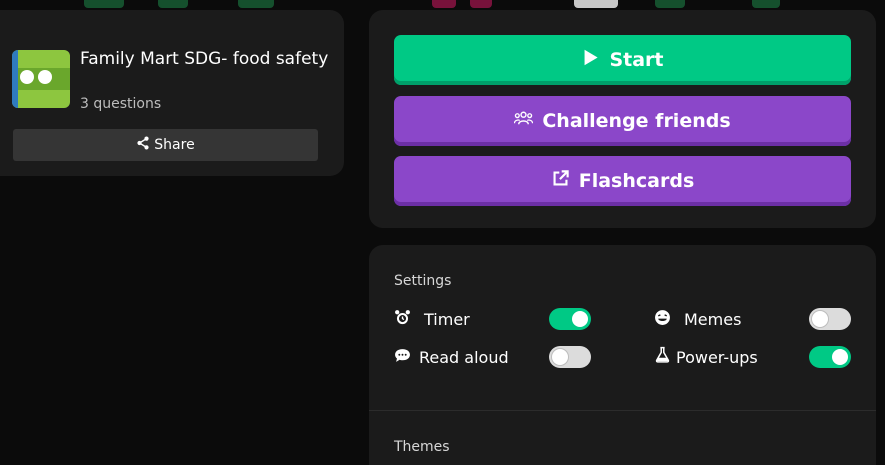 Image resolution: width=885 pixels, height=465 pixels. What do you see at coordinates (713, 319) in the screenshot?
I see `memes-label: Memes` at bounding box center [713, 319].